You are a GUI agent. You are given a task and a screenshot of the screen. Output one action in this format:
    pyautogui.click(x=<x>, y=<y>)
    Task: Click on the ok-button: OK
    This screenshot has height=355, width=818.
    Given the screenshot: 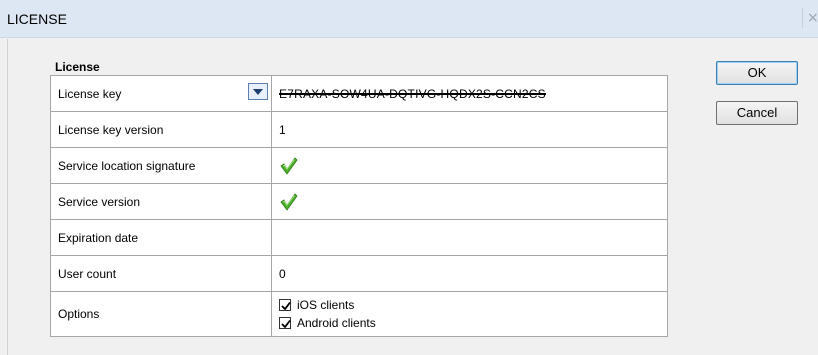 What is the action you would take?
    pyautogui.click(x=757, y=73)
    